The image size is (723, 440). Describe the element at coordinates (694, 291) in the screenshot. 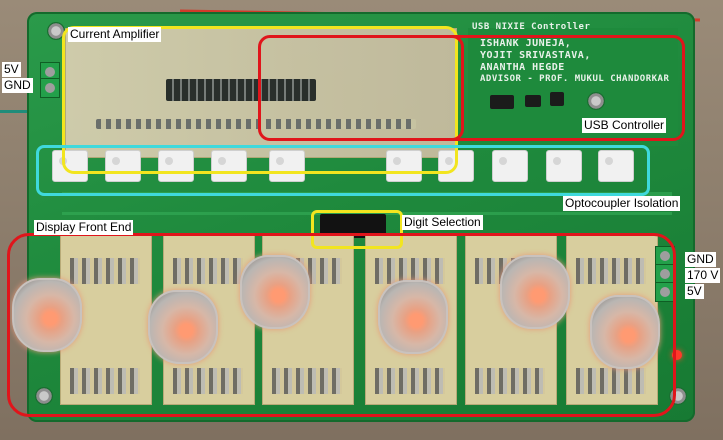

I see `label-right-5v: 5V` at that location.